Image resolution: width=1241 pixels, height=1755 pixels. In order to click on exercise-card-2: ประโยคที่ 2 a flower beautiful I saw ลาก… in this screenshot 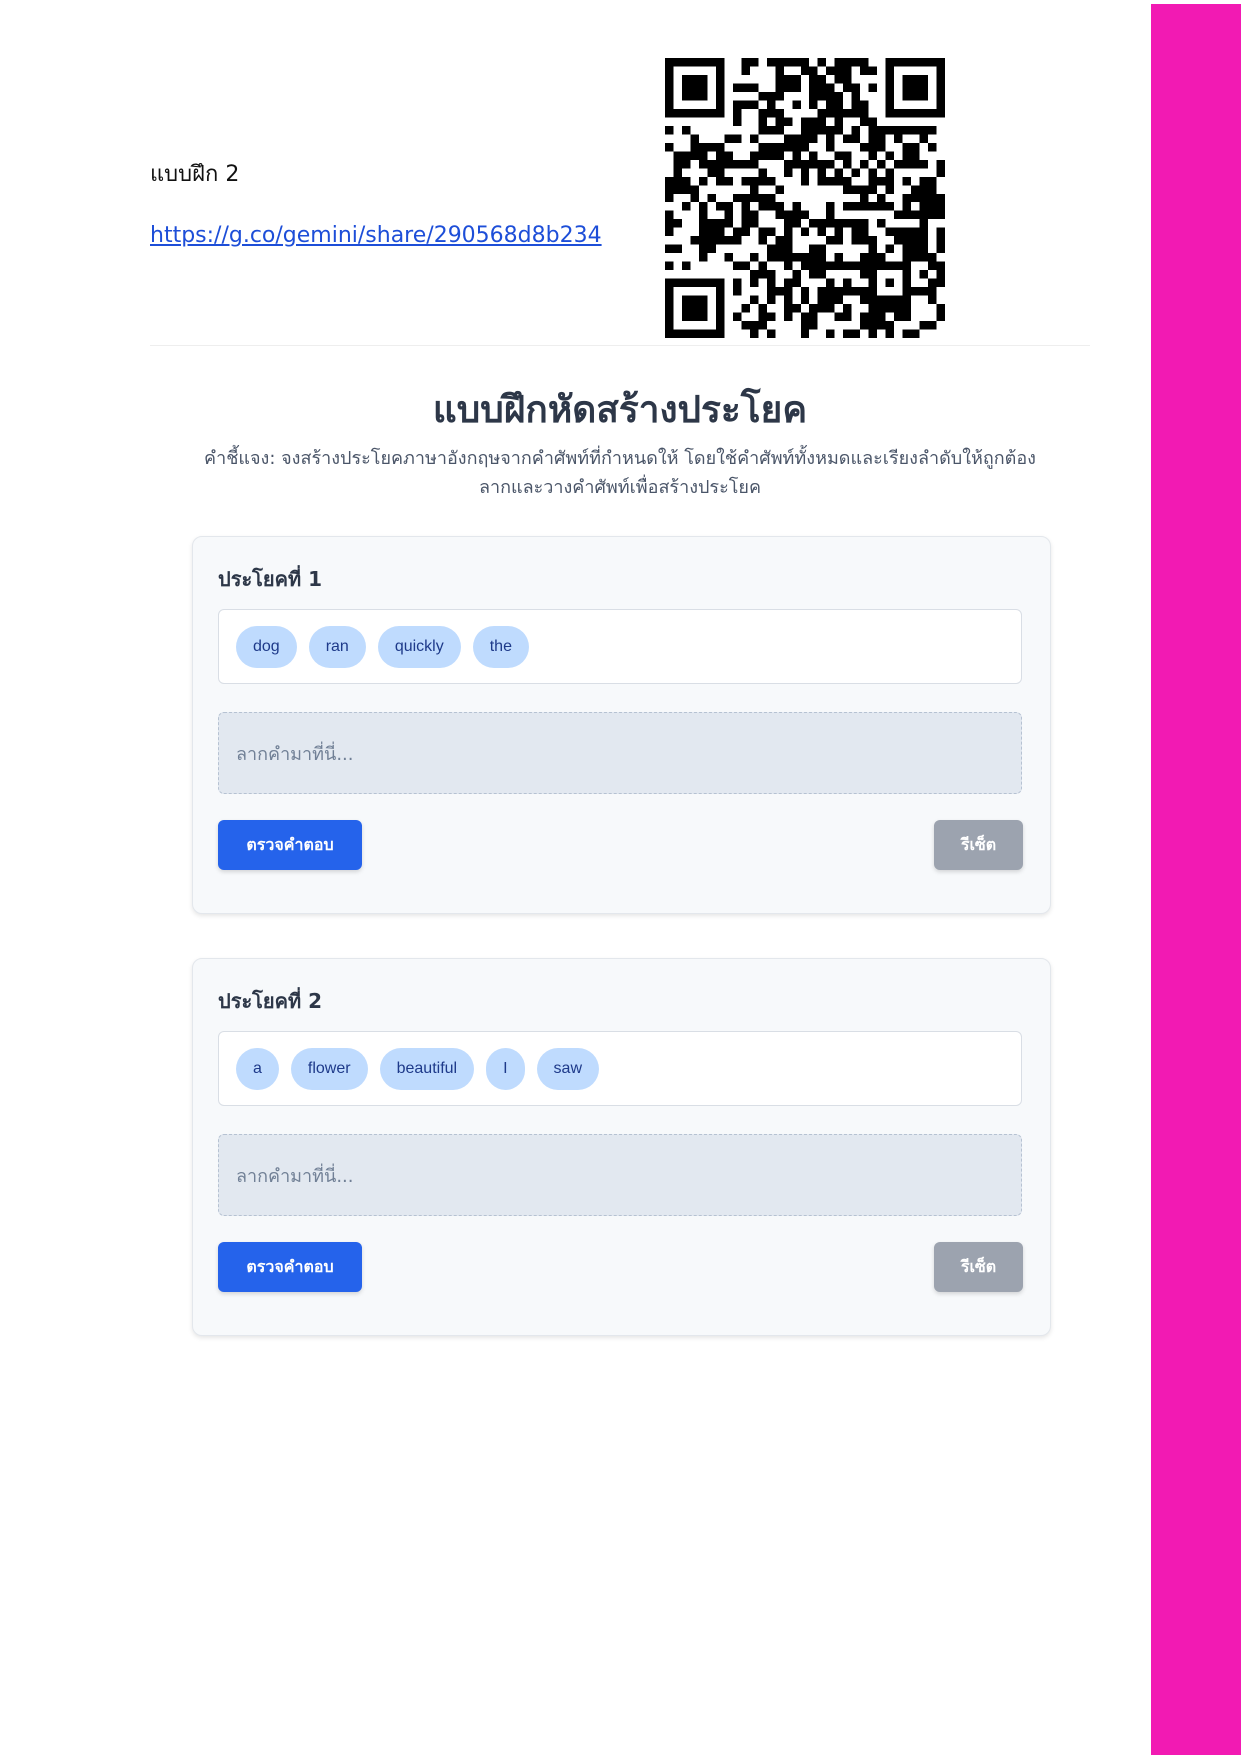, I will do `click(621, 1147)`.